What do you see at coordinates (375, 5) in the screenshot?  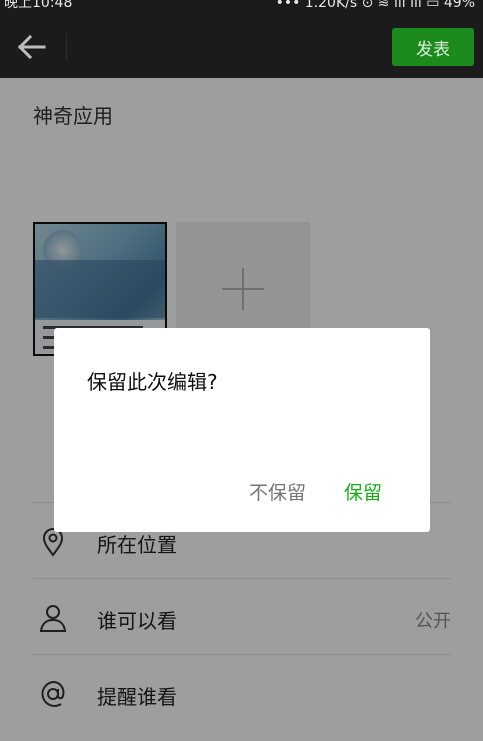 I see `status-indicators: ••• 1.20K/s ⊙ ≋ ıll ıll ▭ 49%` at bounding box center [375, 5].